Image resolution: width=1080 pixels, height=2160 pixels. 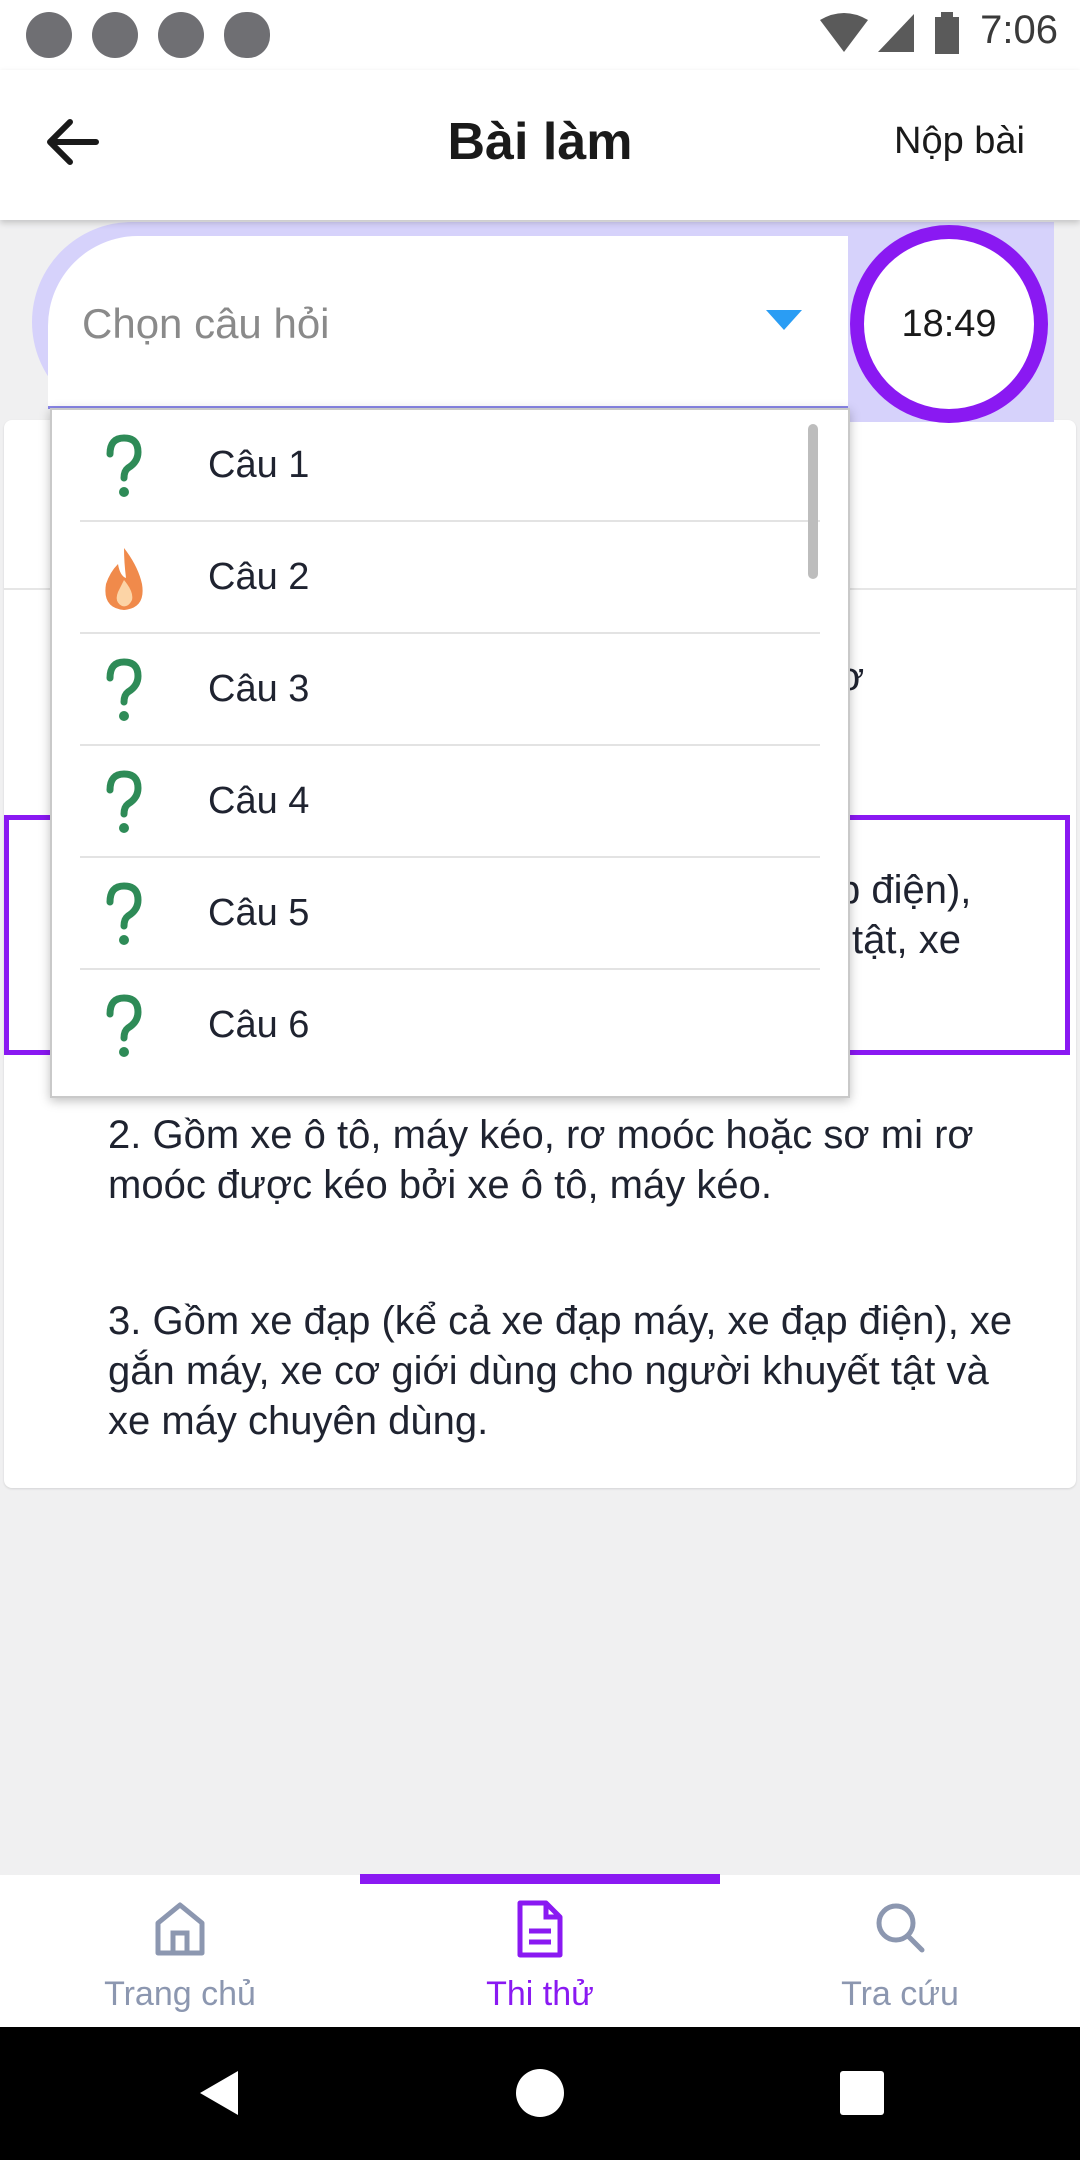 I want to click on dropdown-item-cau-1: Câu 1, so click(x=450, y=466).